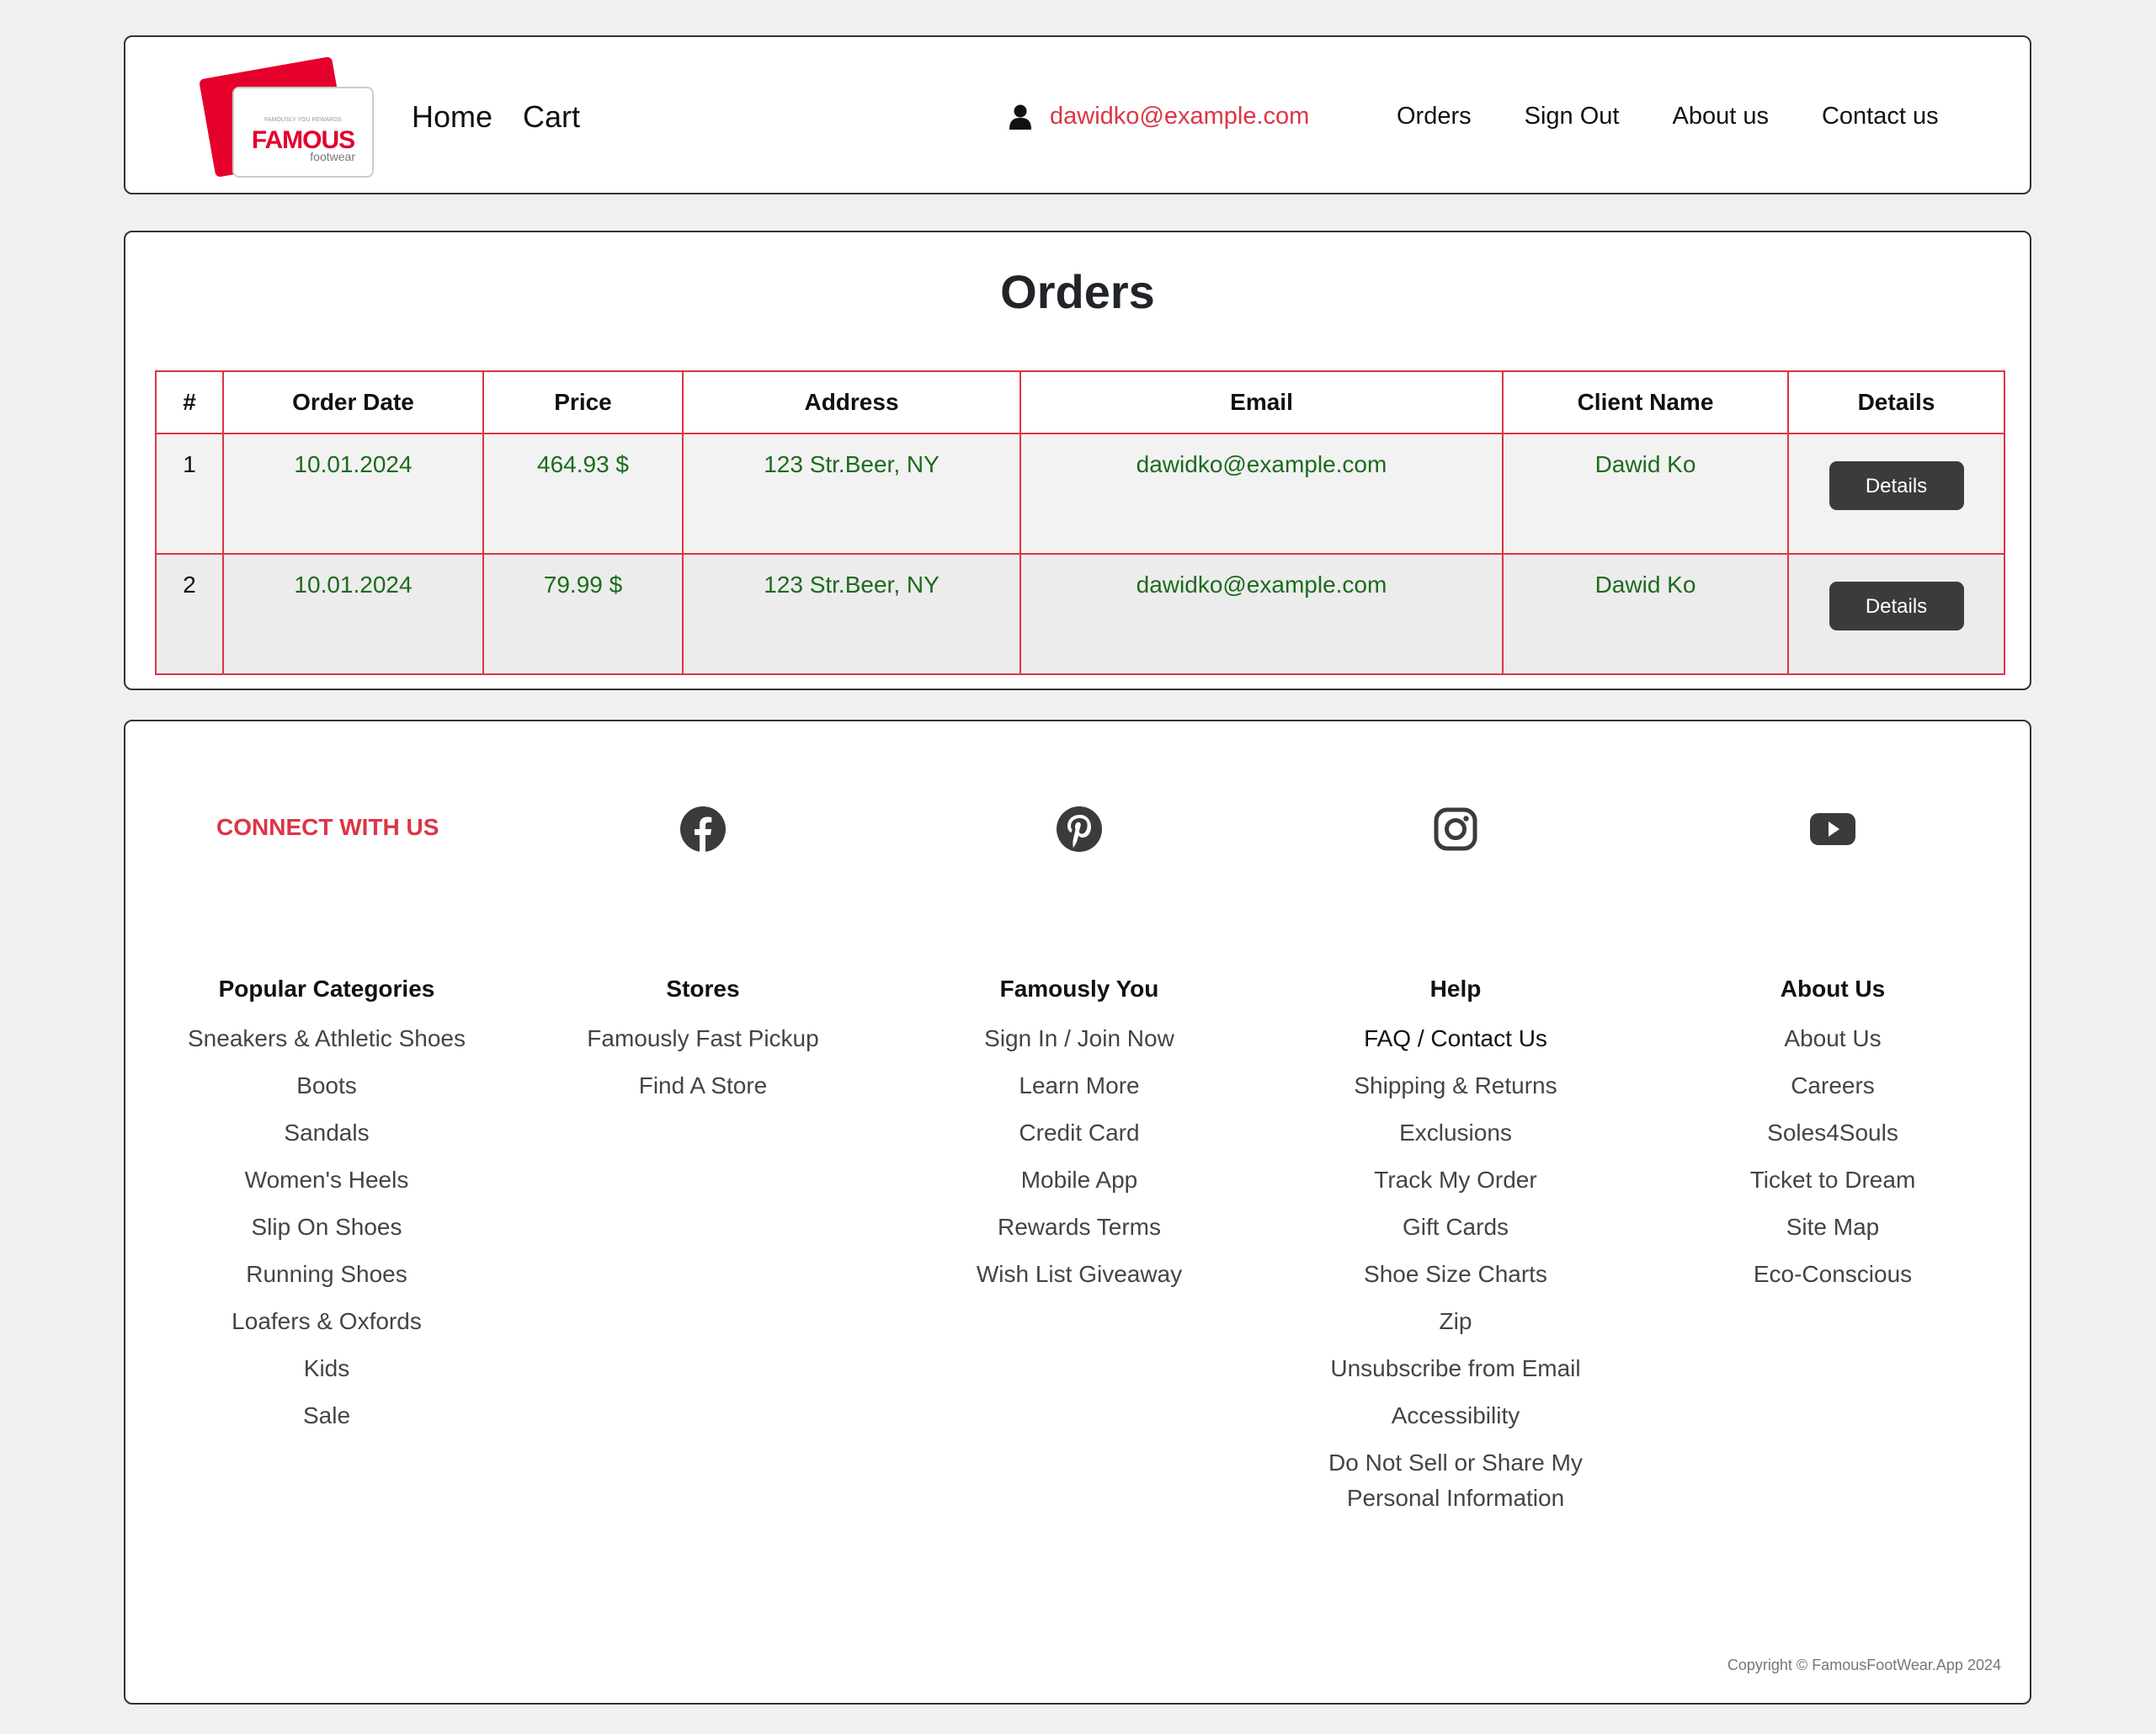 The width and height of the screenshot is (2156, 1734). What do you see at coordinates (190, 494) in the screenshot?
I see `order-index: 1` at bounding box center [190, 494].